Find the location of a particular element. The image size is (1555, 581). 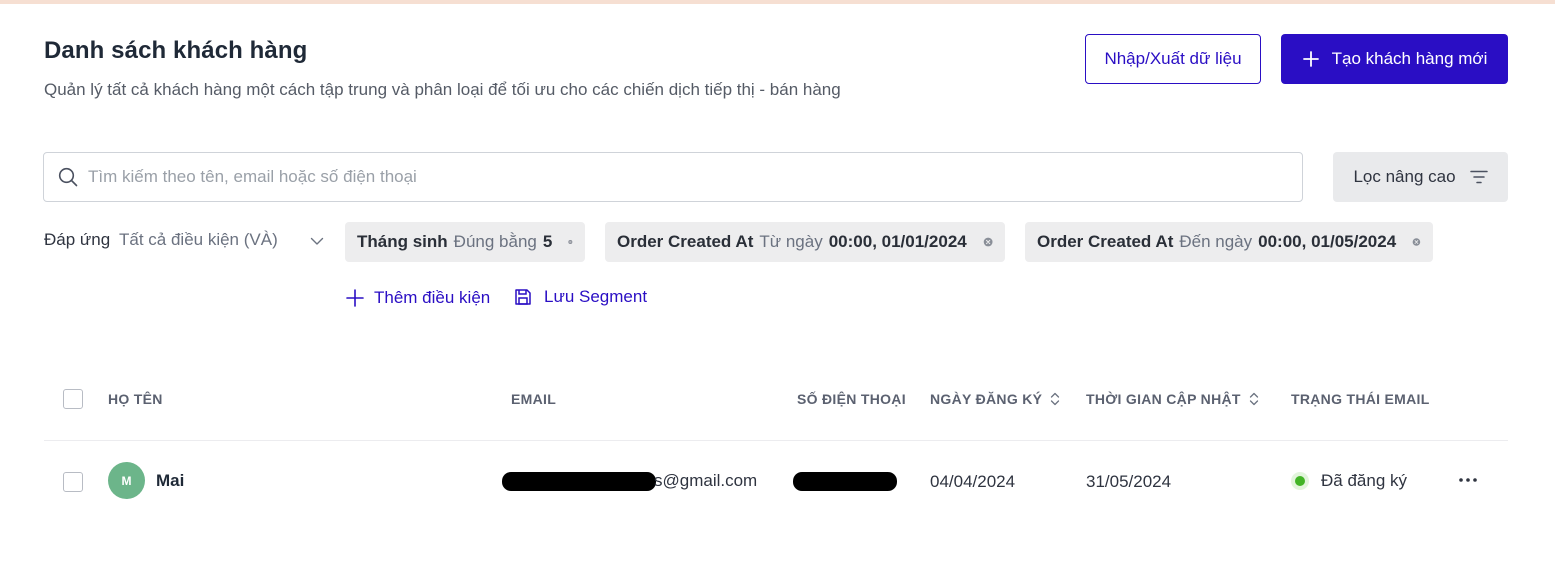

chip-value: 00:00, 01/01/2024 is located at coordinates (897, 241).